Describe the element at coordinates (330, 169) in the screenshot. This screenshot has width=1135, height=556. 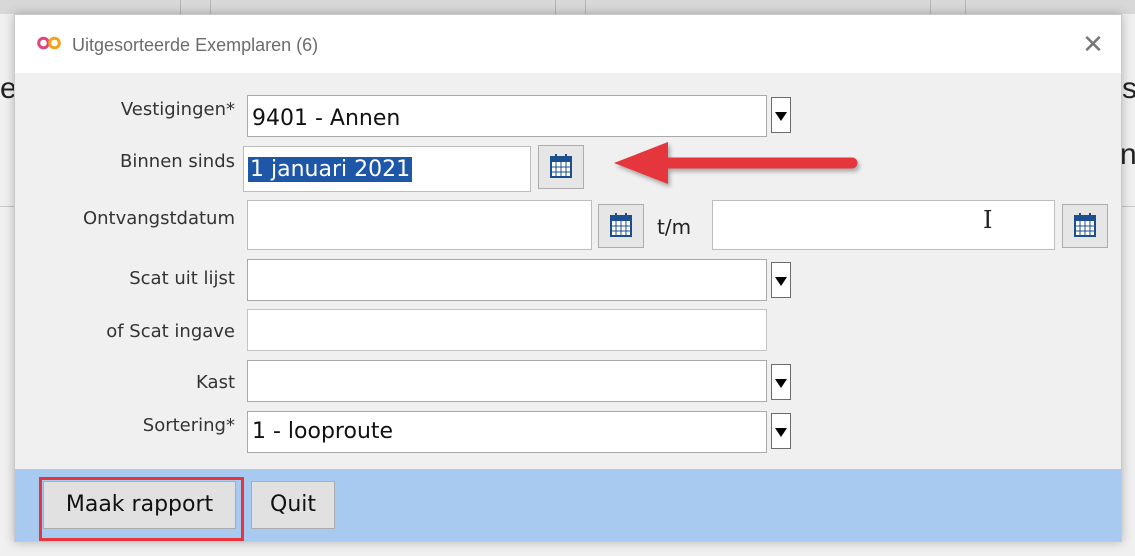
I see `selected-date-text: 1 januari 2021` at that location.